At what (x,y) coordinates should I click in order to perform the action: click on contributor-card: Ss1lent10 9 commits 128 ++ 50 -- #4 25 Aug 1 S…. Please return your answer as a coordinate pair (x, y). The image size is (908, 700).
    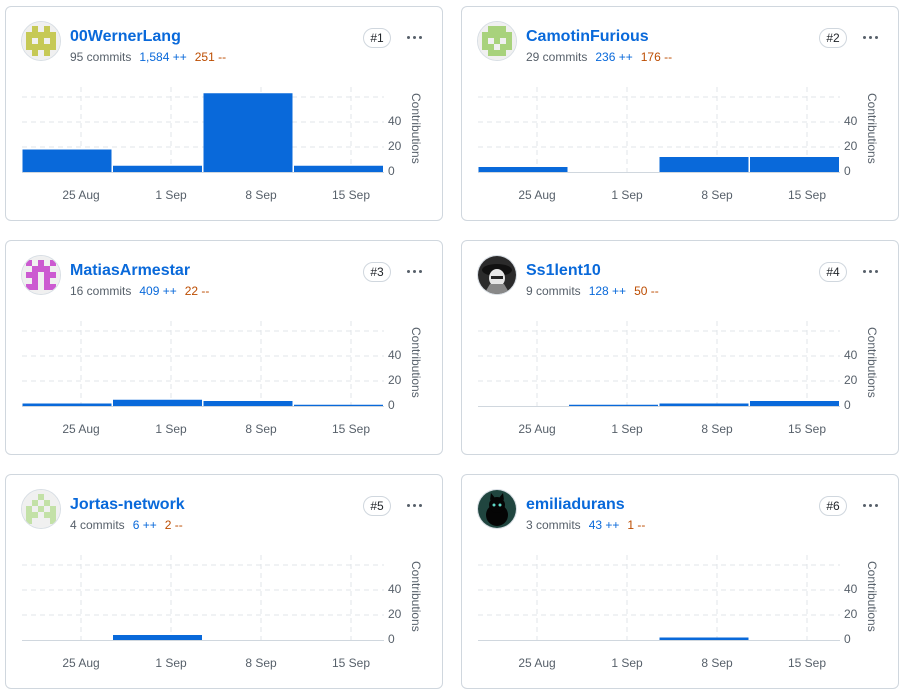
    Looking at the image, I should click on (680, 347).